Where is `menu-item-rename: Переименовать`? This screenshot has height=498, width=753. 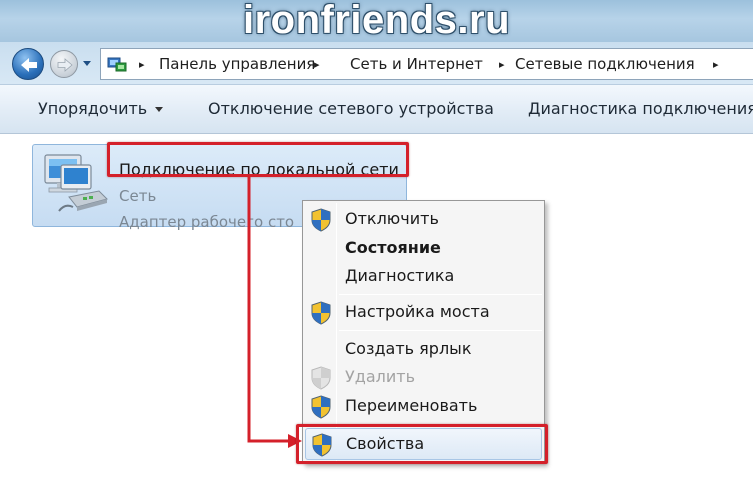 menu-item-rename: Переименовать is located at coordinates (423, 406).